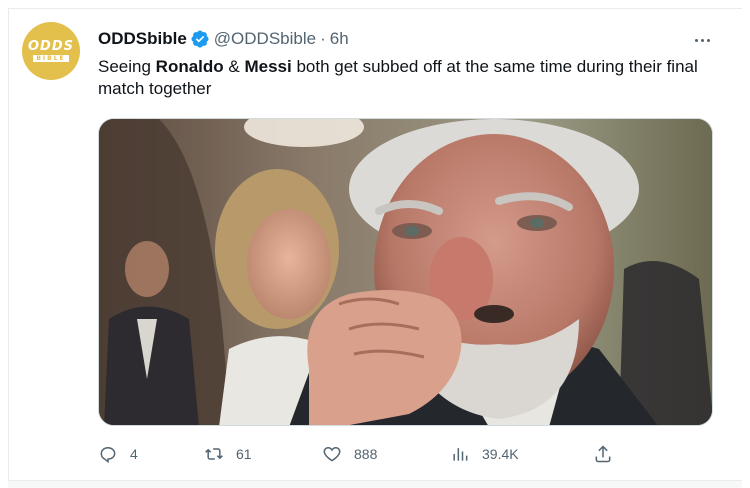 This screenshot has width=750, height=488. I want to click on avatar: ODDS BIBLE, so click(51, 51).